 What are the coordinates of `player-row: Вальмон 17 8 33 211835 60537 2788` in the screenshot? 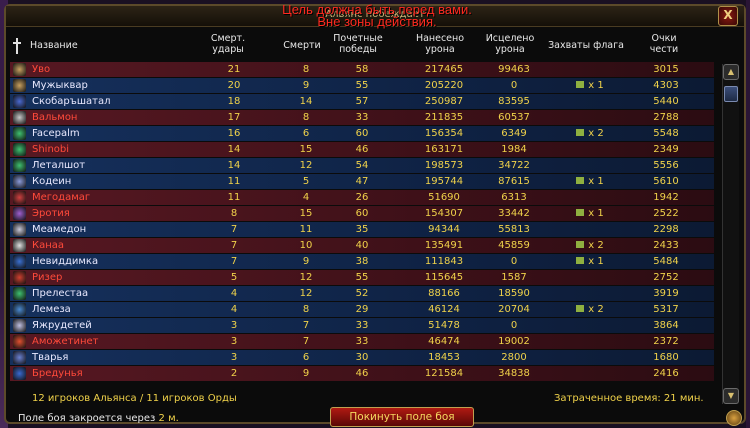 It's located at (362, 117).